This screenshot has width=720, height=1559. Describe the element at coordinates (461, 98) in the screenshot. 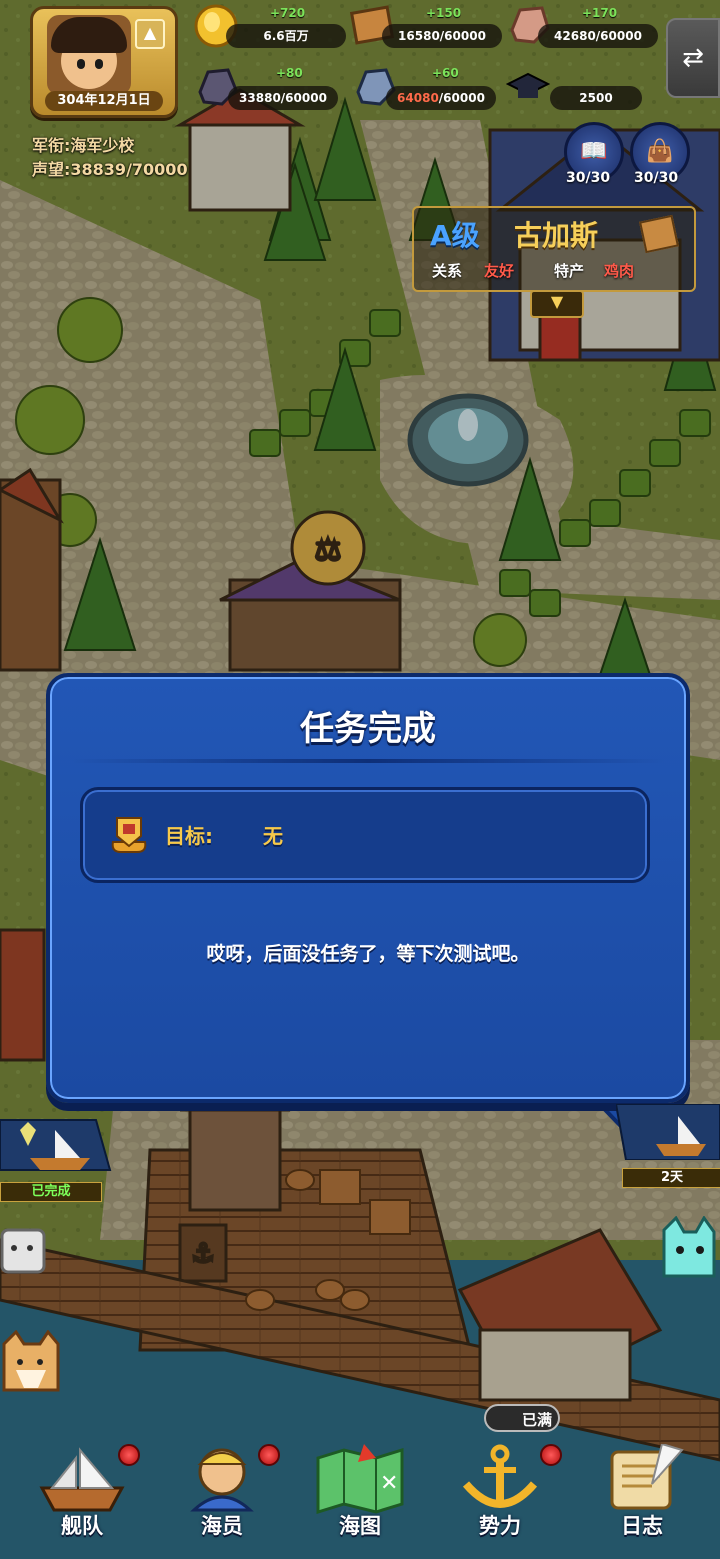

I see `crystal-amount-cap: /60000` at that location.